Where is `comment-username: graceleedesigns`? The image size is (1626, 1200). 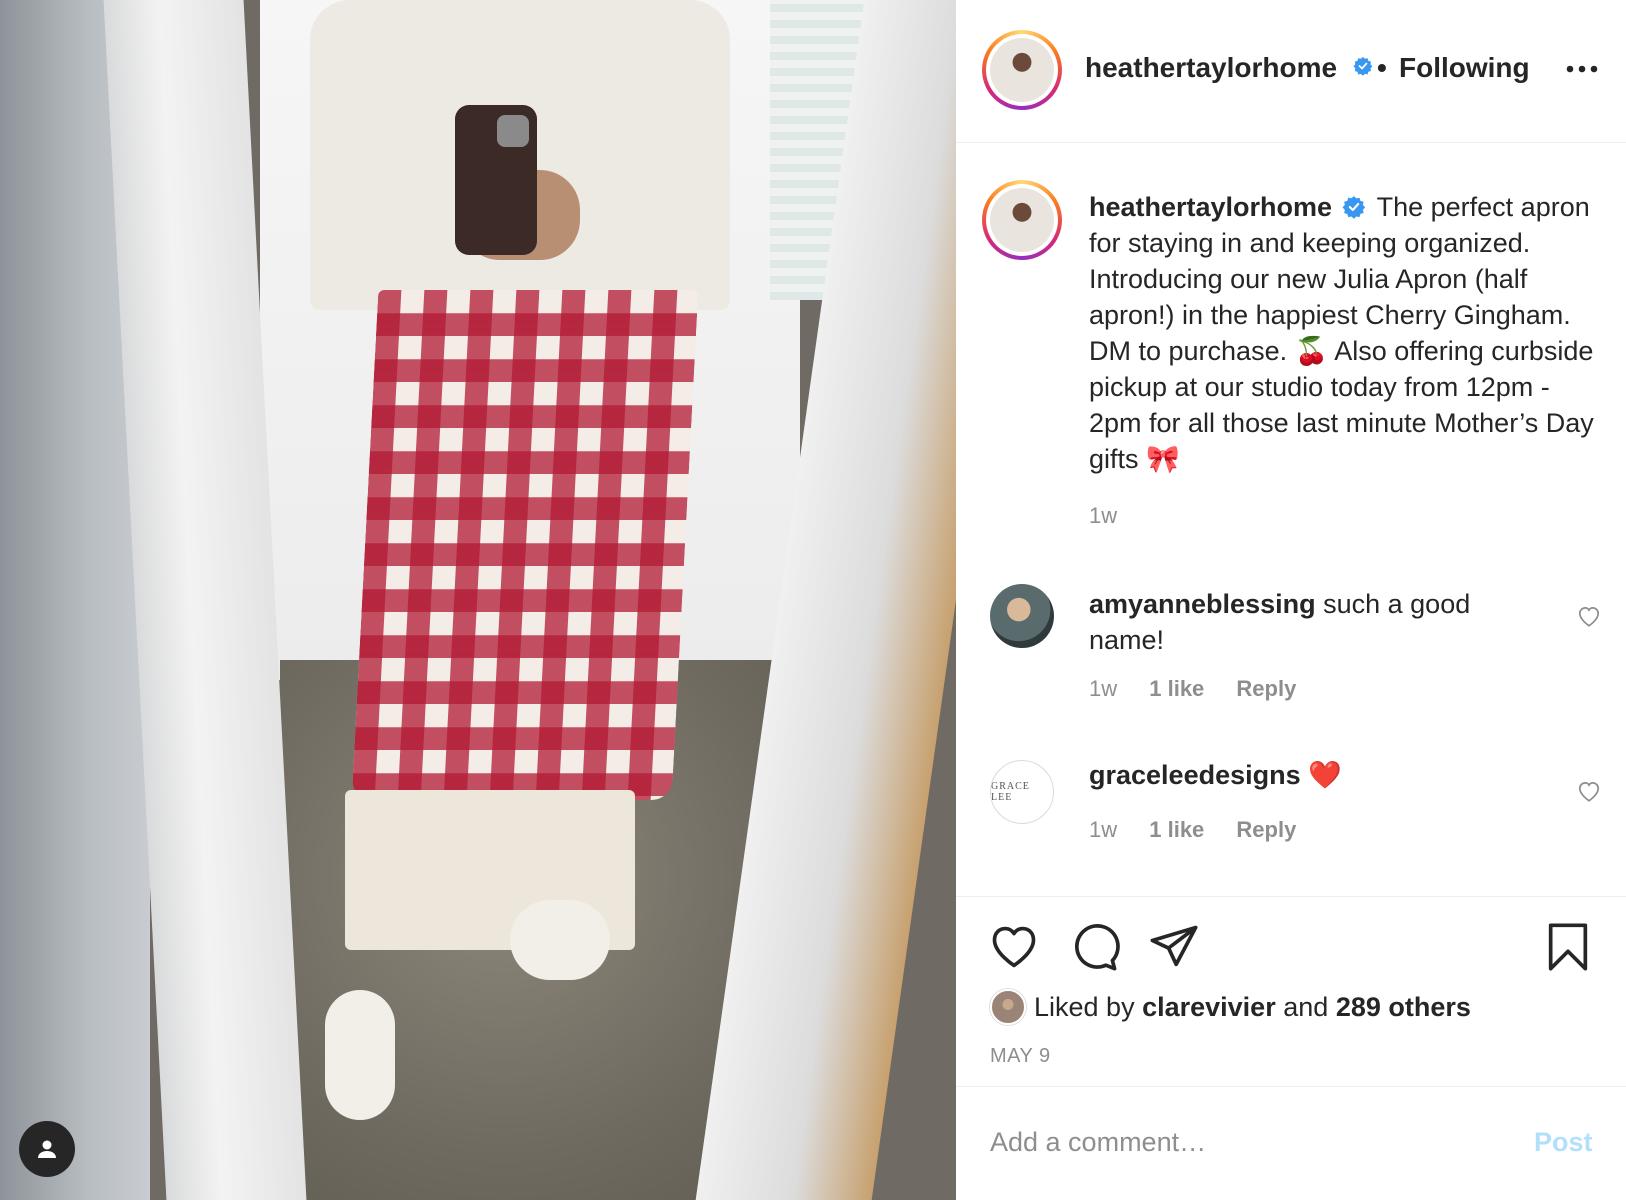 comment-username: graceleedesigns is located at coordinates (1195, 775).